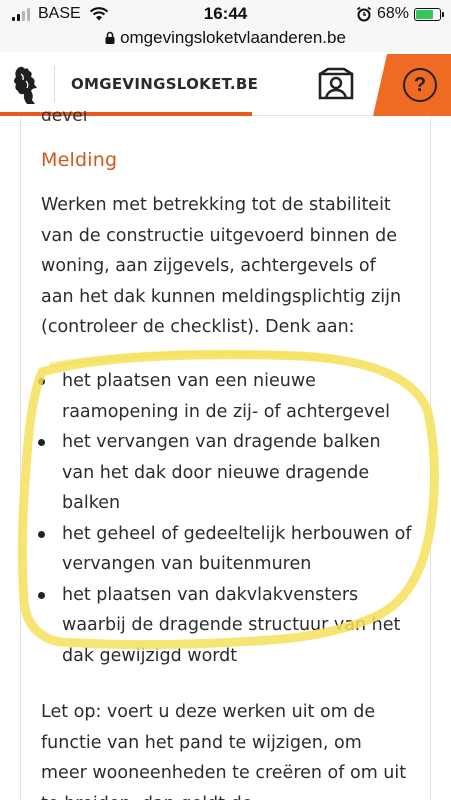  Describe the element at coordinates (54, 84) in the screenshot. I see `header-divider` at that location.